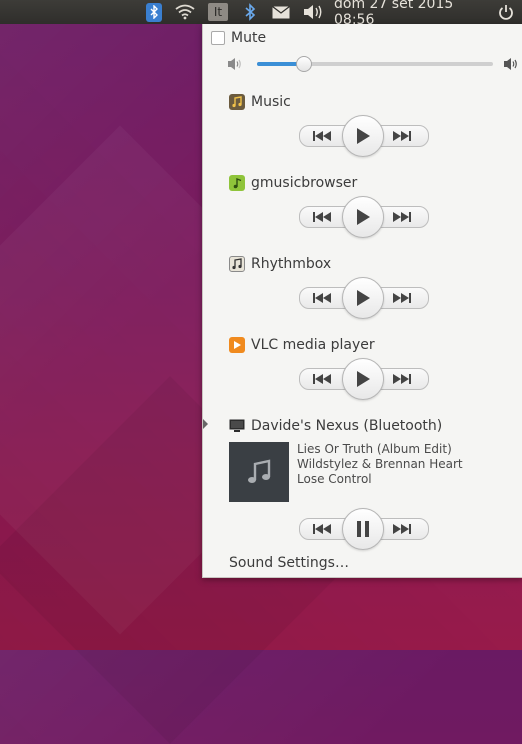 This screenshot has height=744, width=522. I want to click on wifi-icon, so click(185, 12).